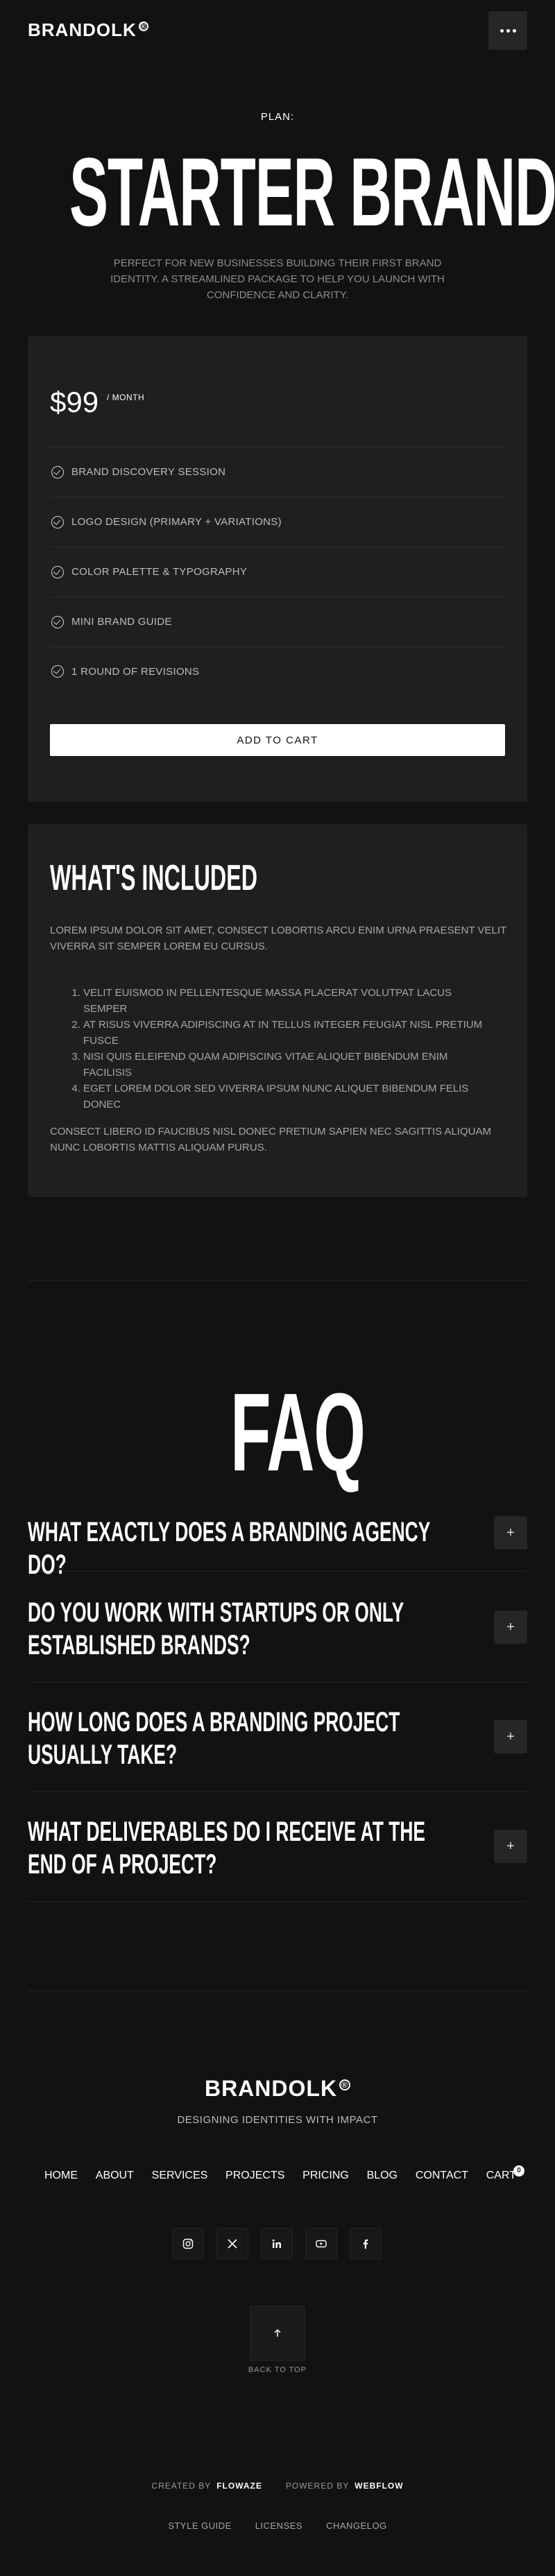  What do you see at coordinates (180, 2176) in the screenshot?
I see `nav-services: SERVICES` at bounding box center [180, 2176].